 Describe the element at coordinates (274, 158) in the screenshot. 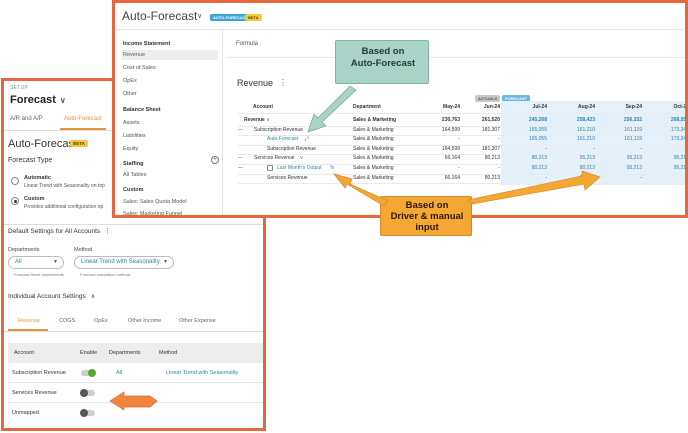

I see `row-account: Services Revenue` at that location.